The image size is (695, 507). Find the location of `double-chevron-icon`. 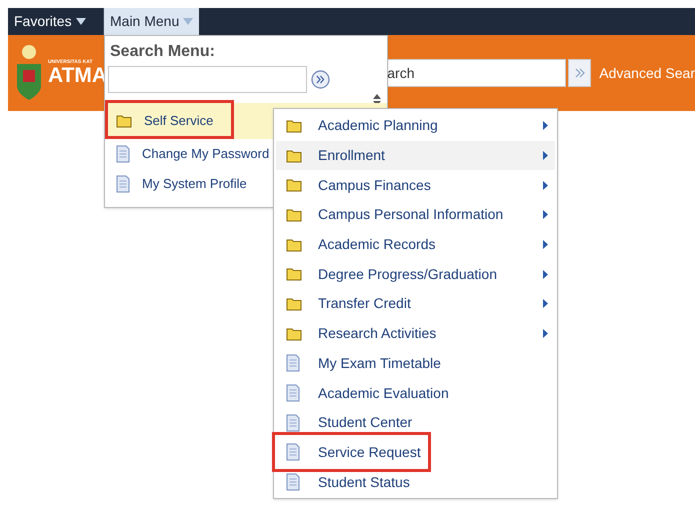

double-chevron-icon is located at coordinates (579, 73).